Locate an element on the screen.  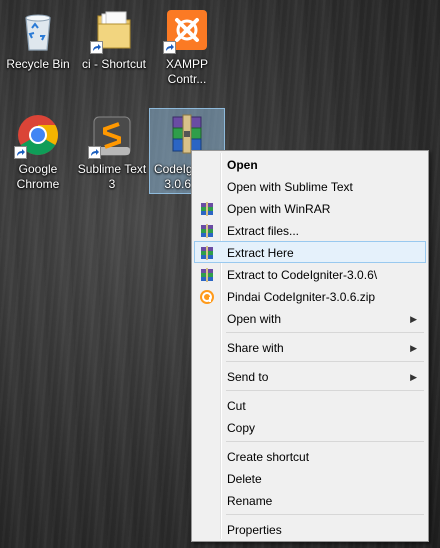
menu-item-extract-to-folder: Extract to CodeIgniter-3.0.6\ is located at coordinates (310, 274).